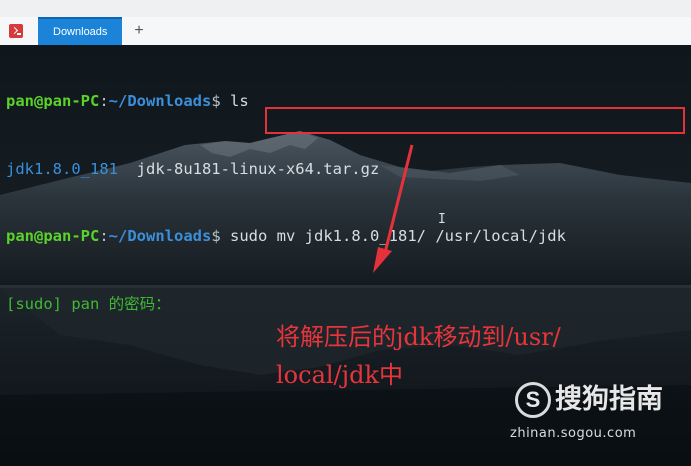  Describe the element at coordinates (475, 120) in the screenshot. I see `command-highlight-box` at that location.